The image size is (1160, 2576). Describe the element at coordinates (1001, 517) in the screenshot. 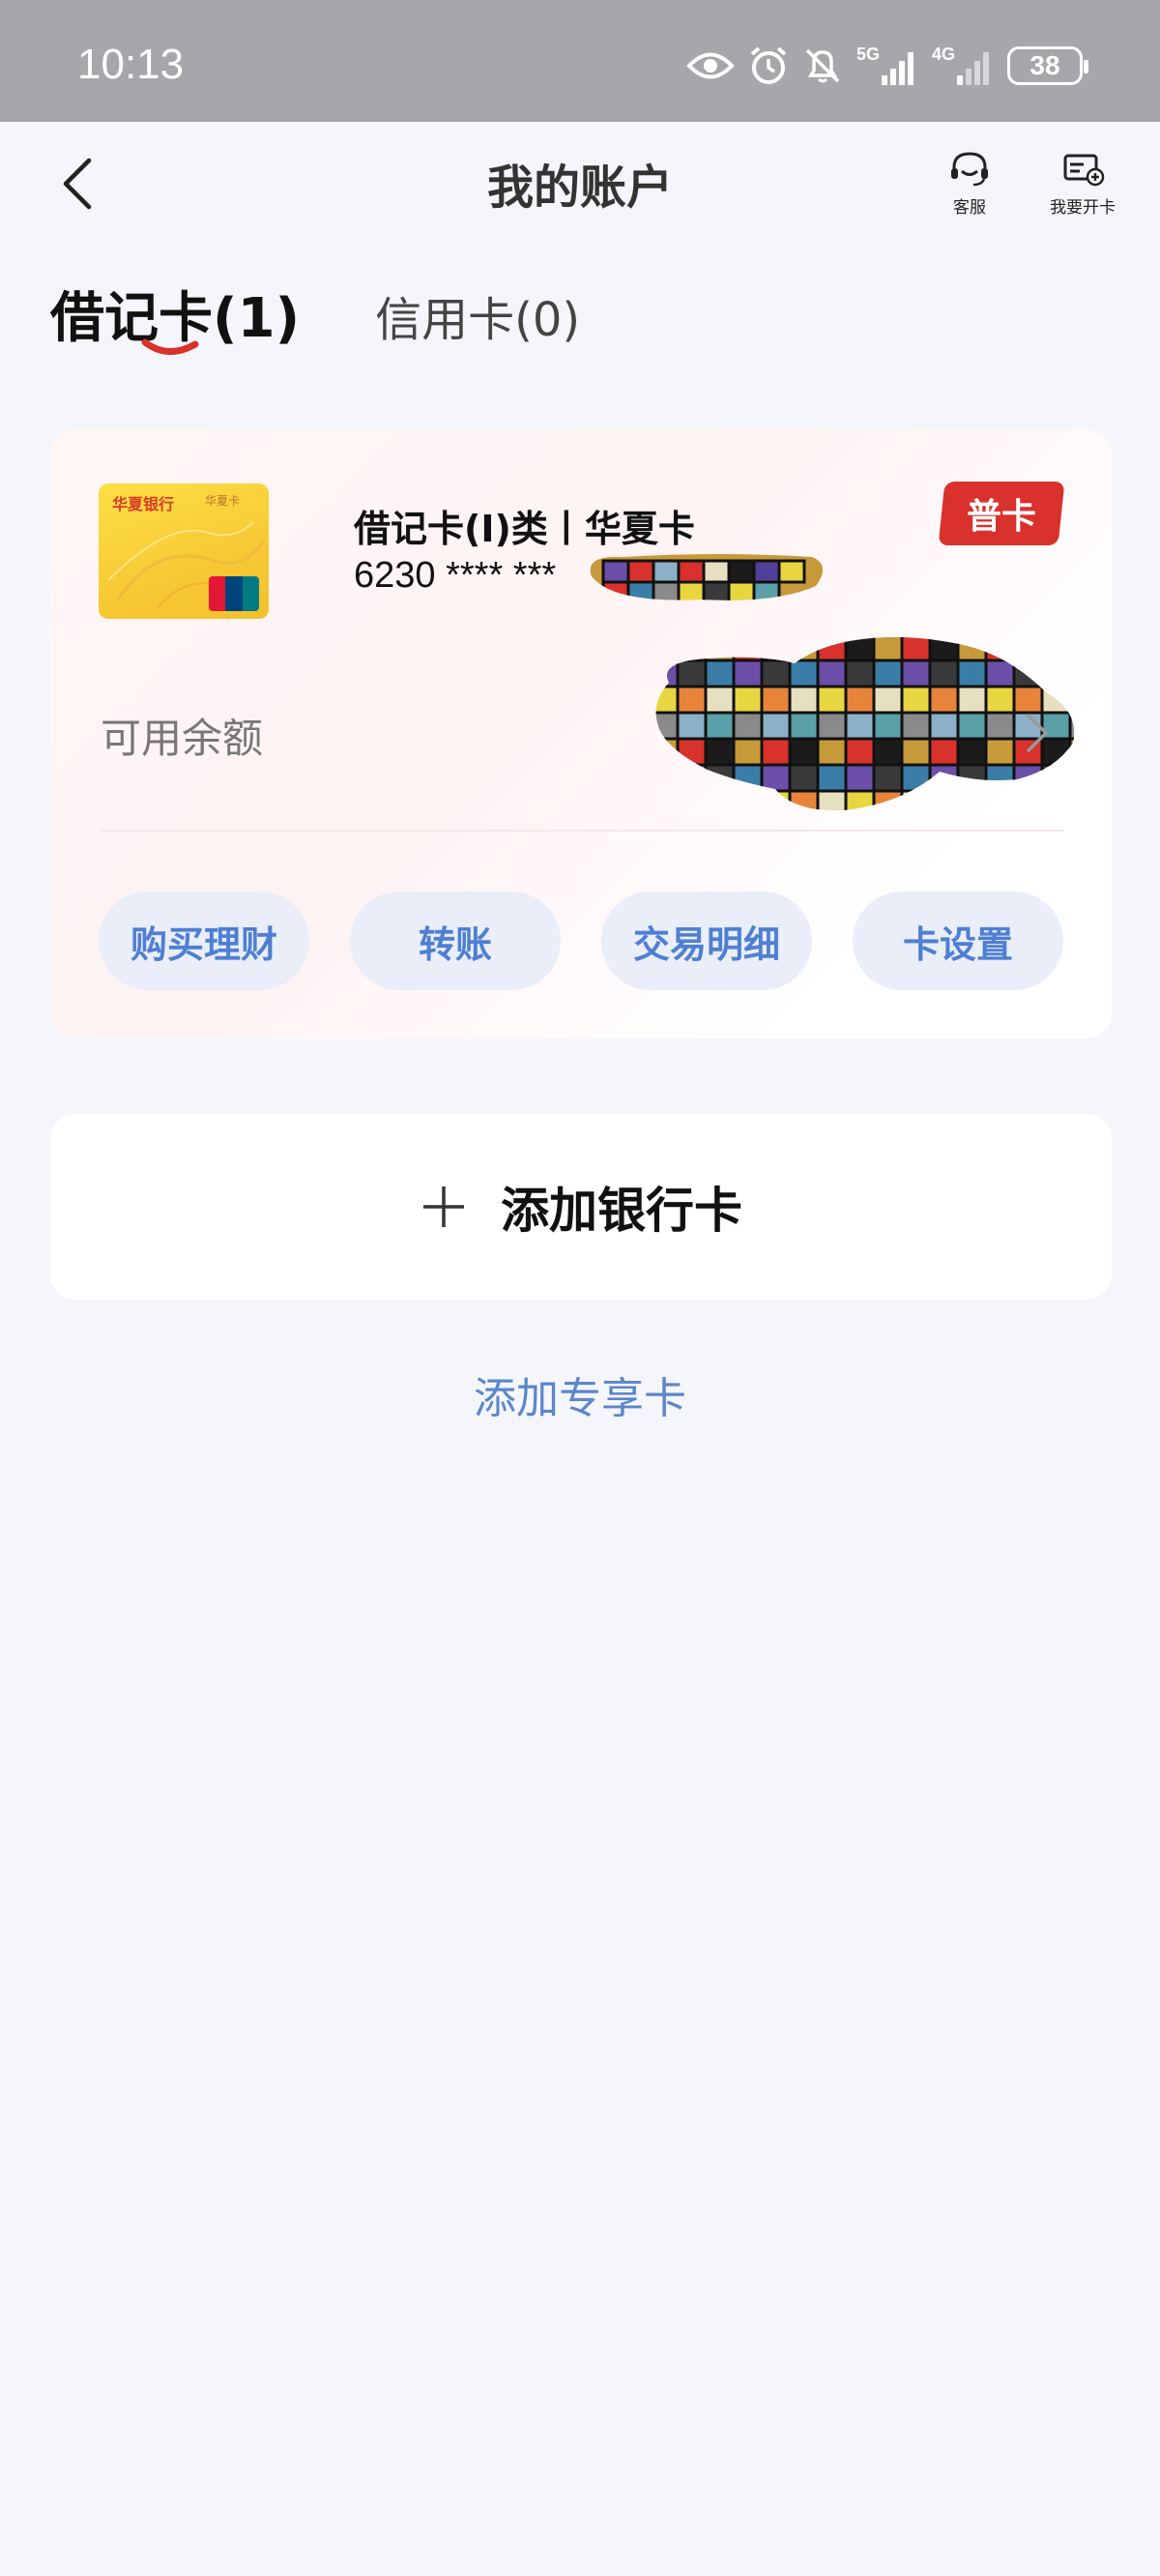

I see `card-level-label: 普卡` at that location.